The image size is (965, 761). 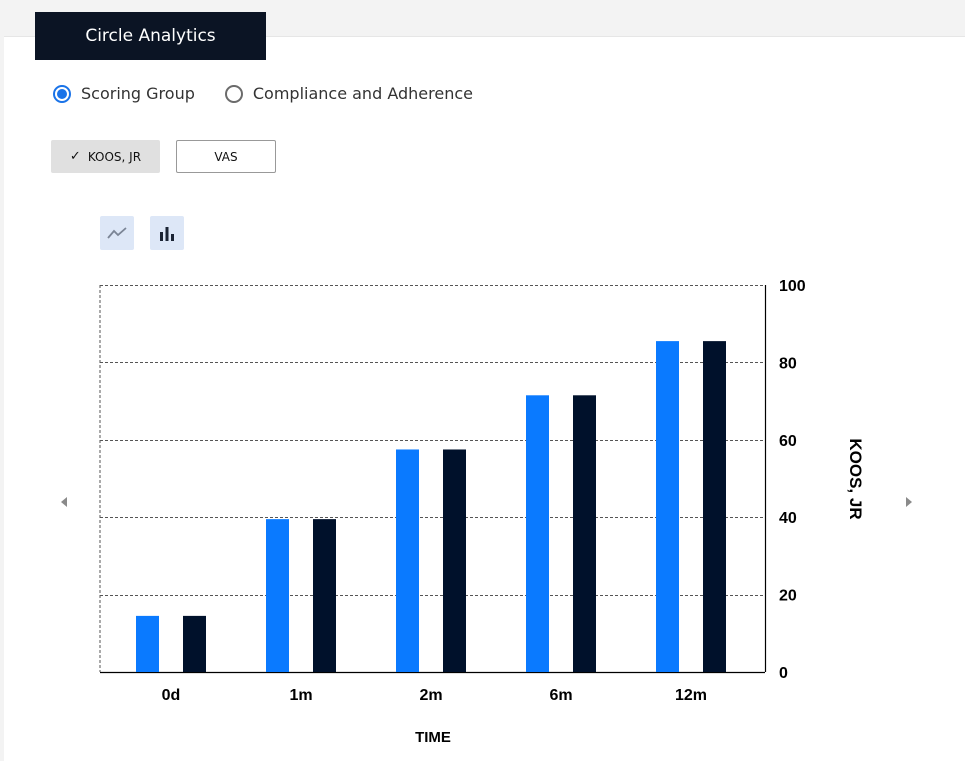 What do you see at coordinates (171, 695) in the screenshot?
I see `x-tick-label: 0d` at bounding box center [171, 695].